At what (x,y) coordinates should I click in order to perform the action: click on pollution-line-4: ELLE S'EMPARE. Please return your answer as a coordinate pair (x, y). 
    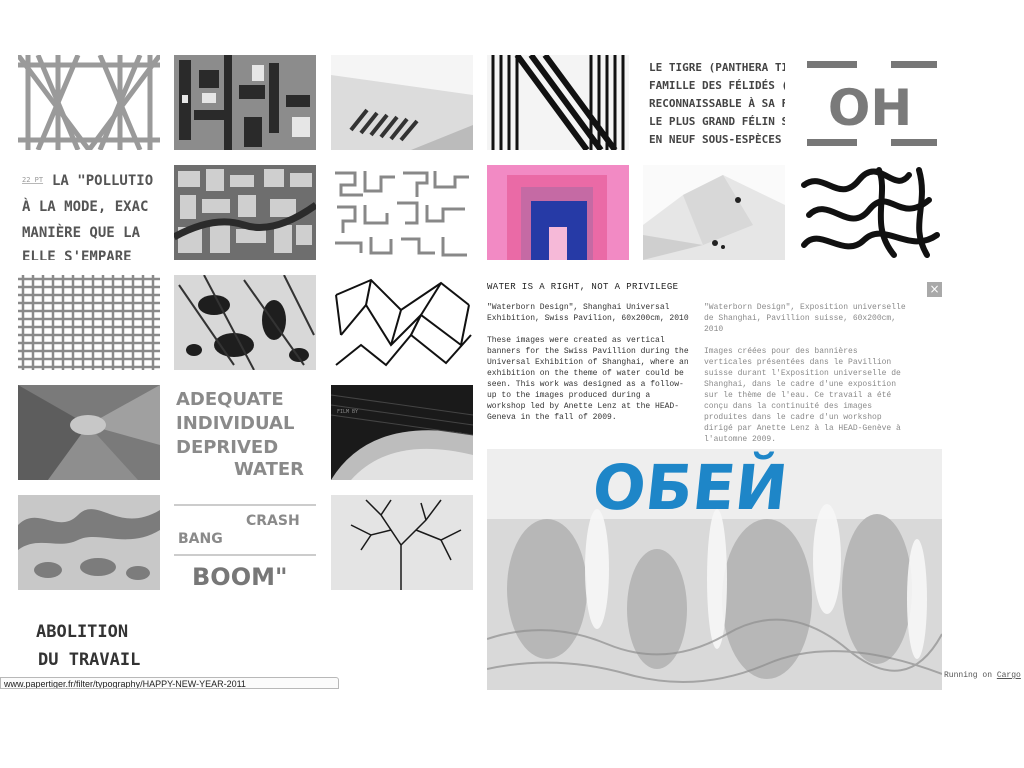
    Looking at the image, I should click on (77, 254).